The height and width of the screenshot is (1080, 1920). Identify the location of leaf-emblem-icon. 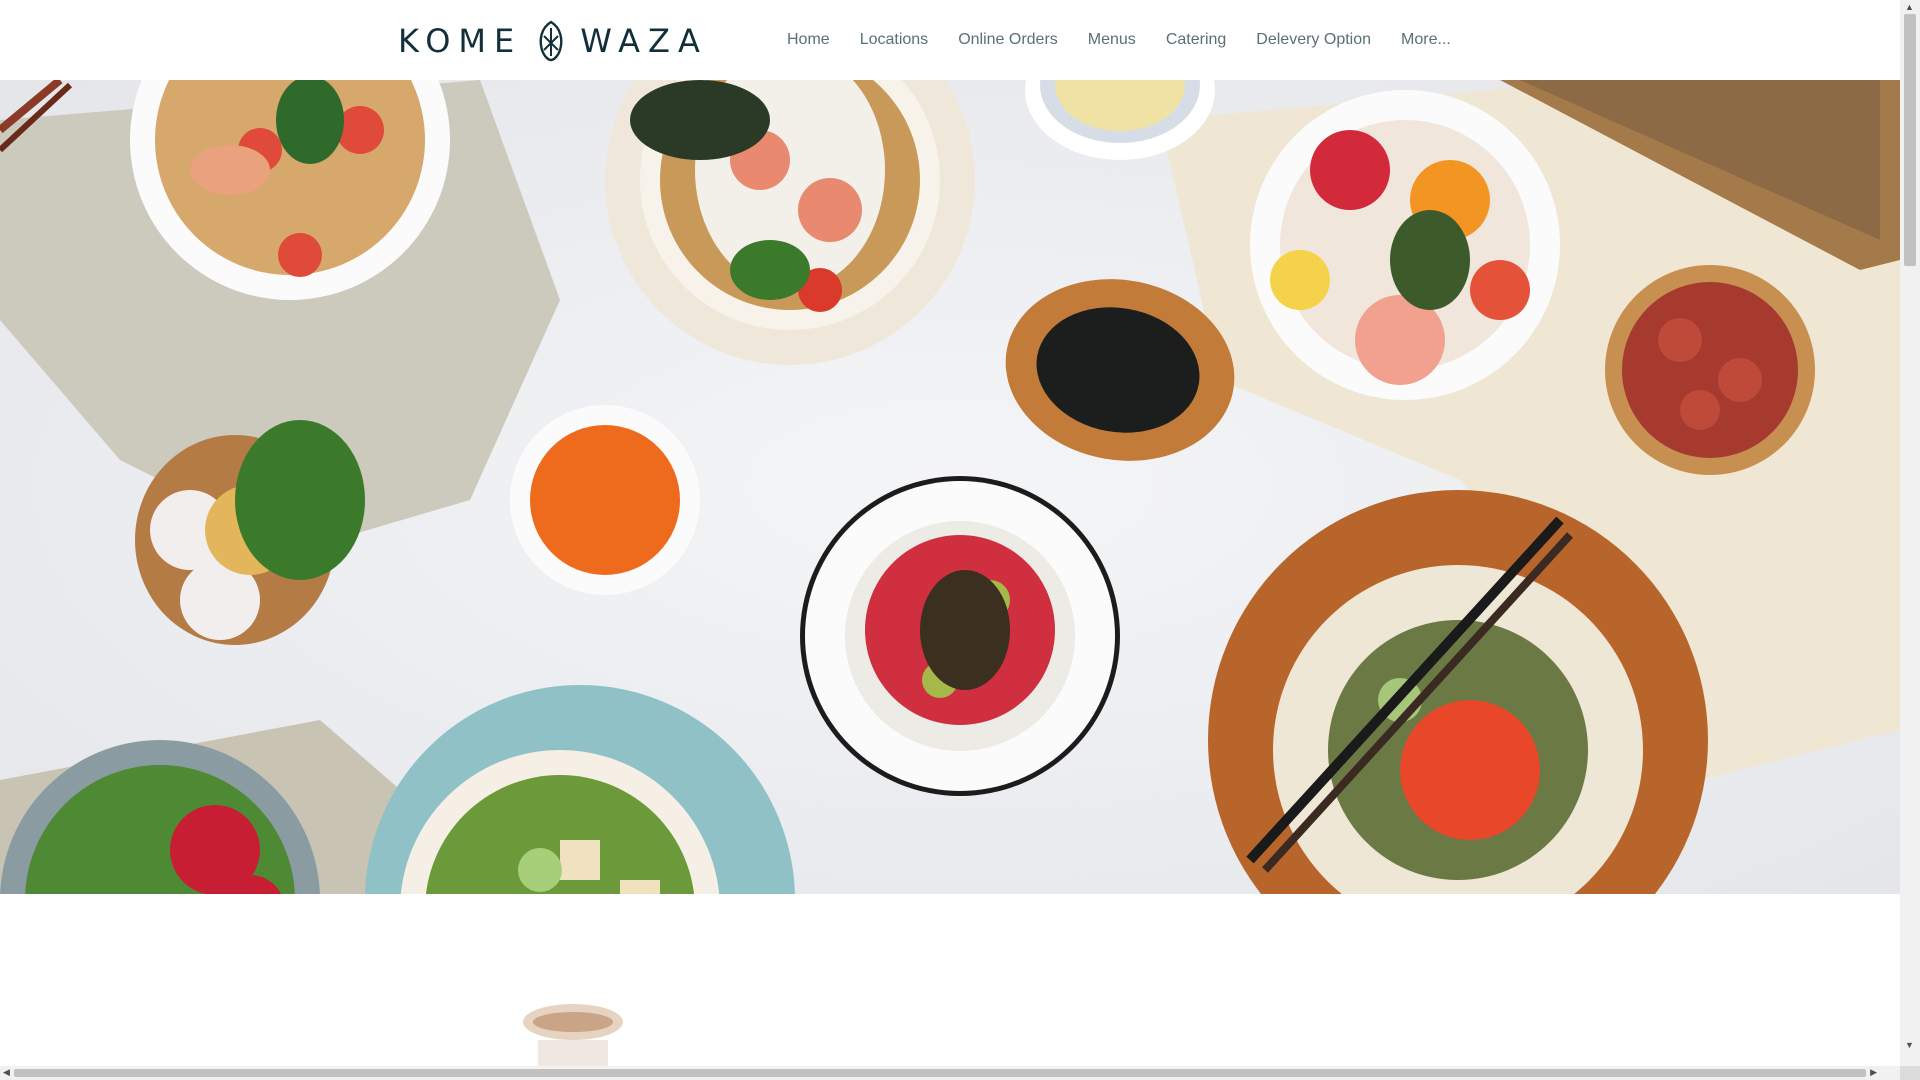
(551, 41).